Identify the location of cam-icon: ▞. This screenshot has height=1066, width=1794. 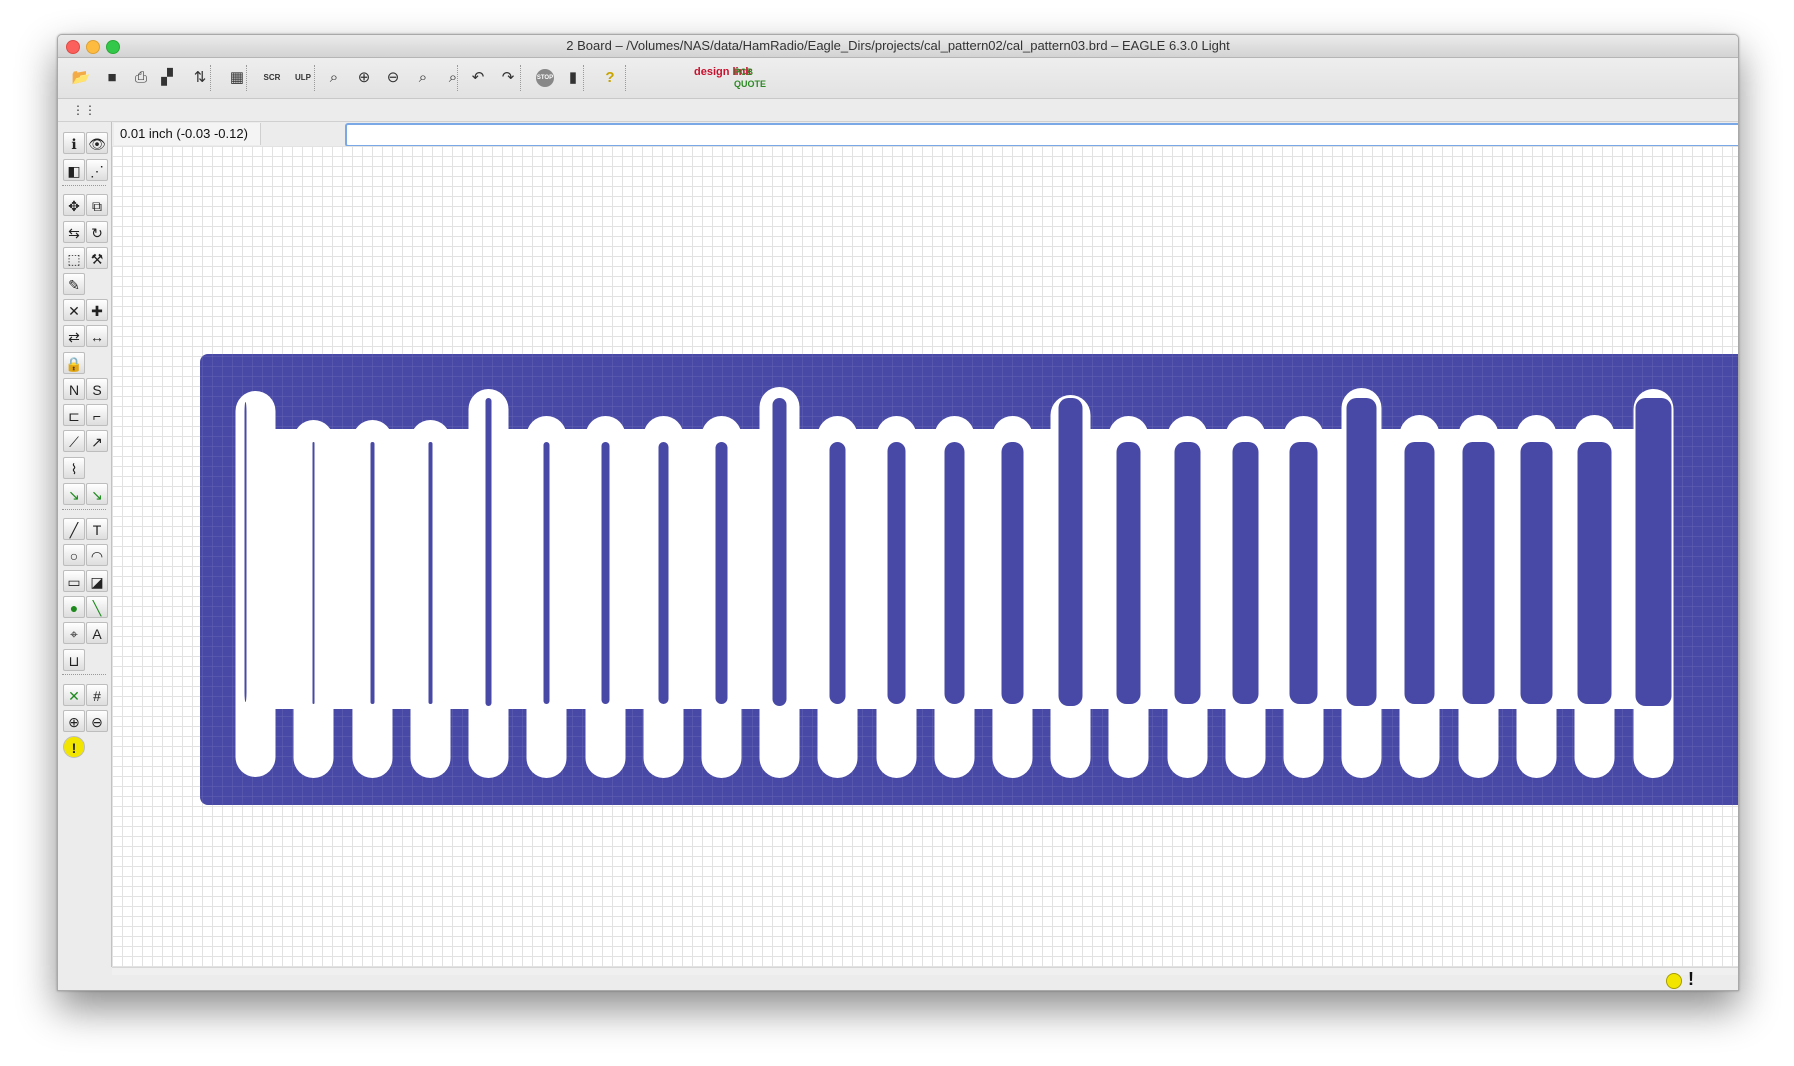
(167, 78).